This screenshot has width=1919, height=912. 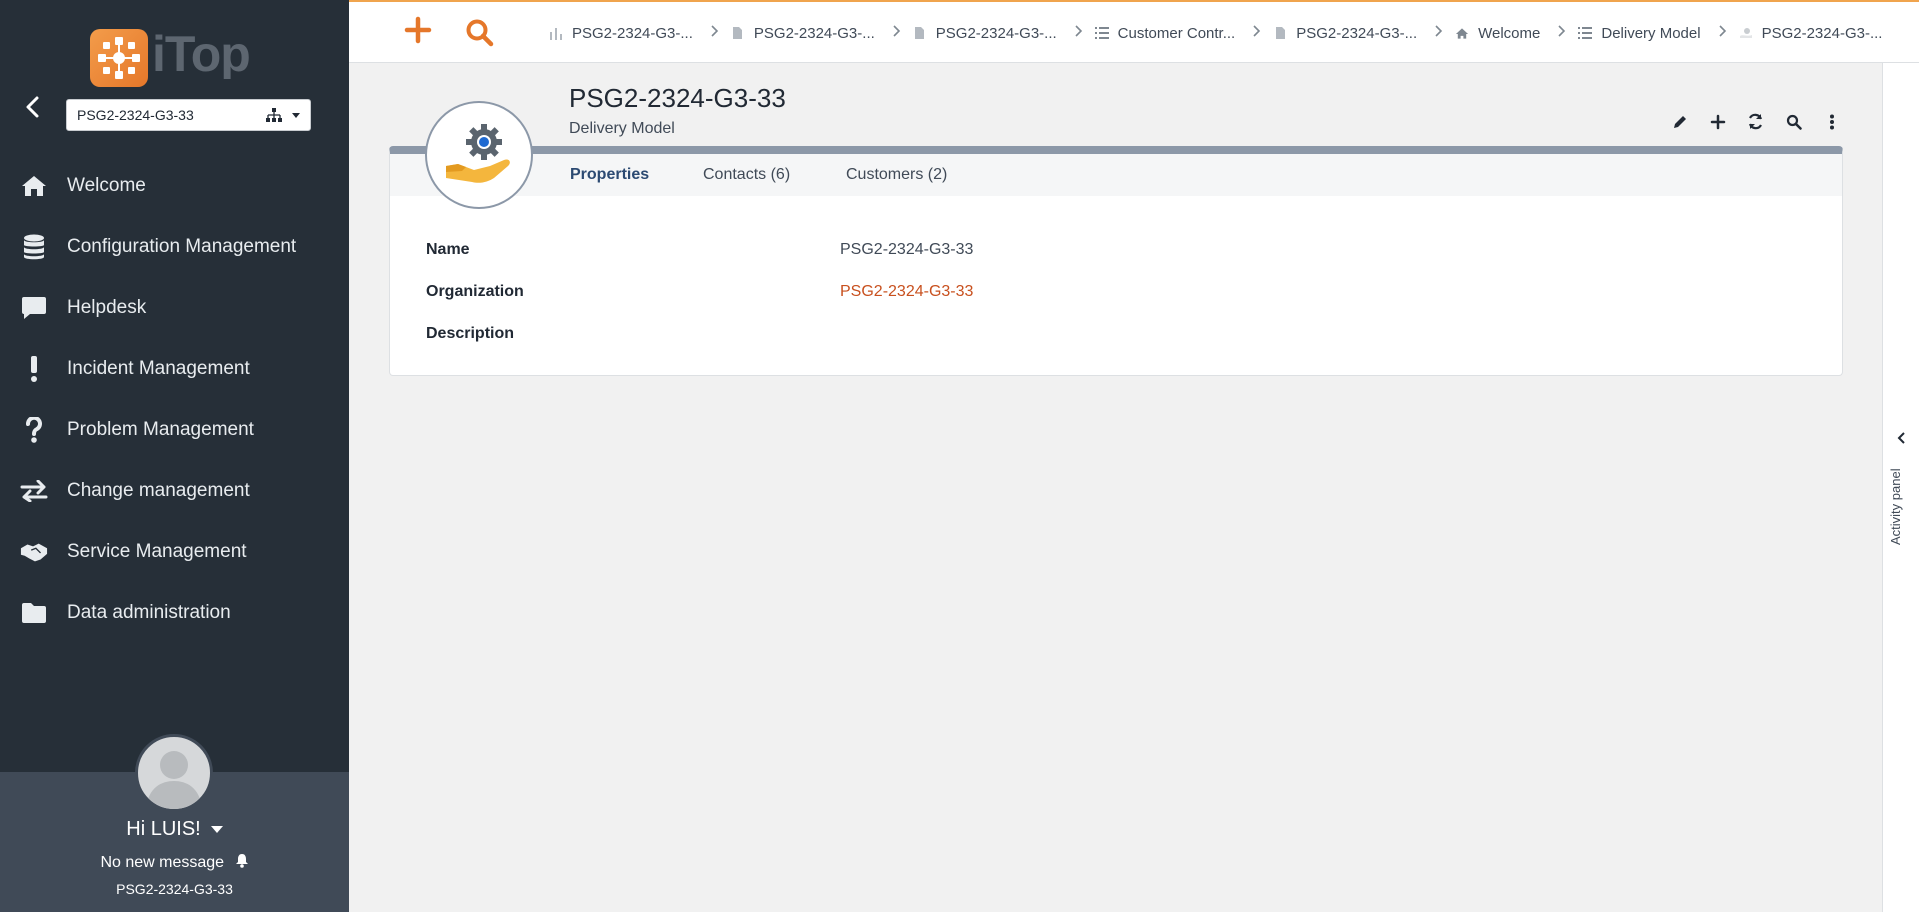 What do you see at coordinates (163, 829) in the screenshot?
I see `greeting-text: Hi LUIS!` at bounding box center [163, 829].